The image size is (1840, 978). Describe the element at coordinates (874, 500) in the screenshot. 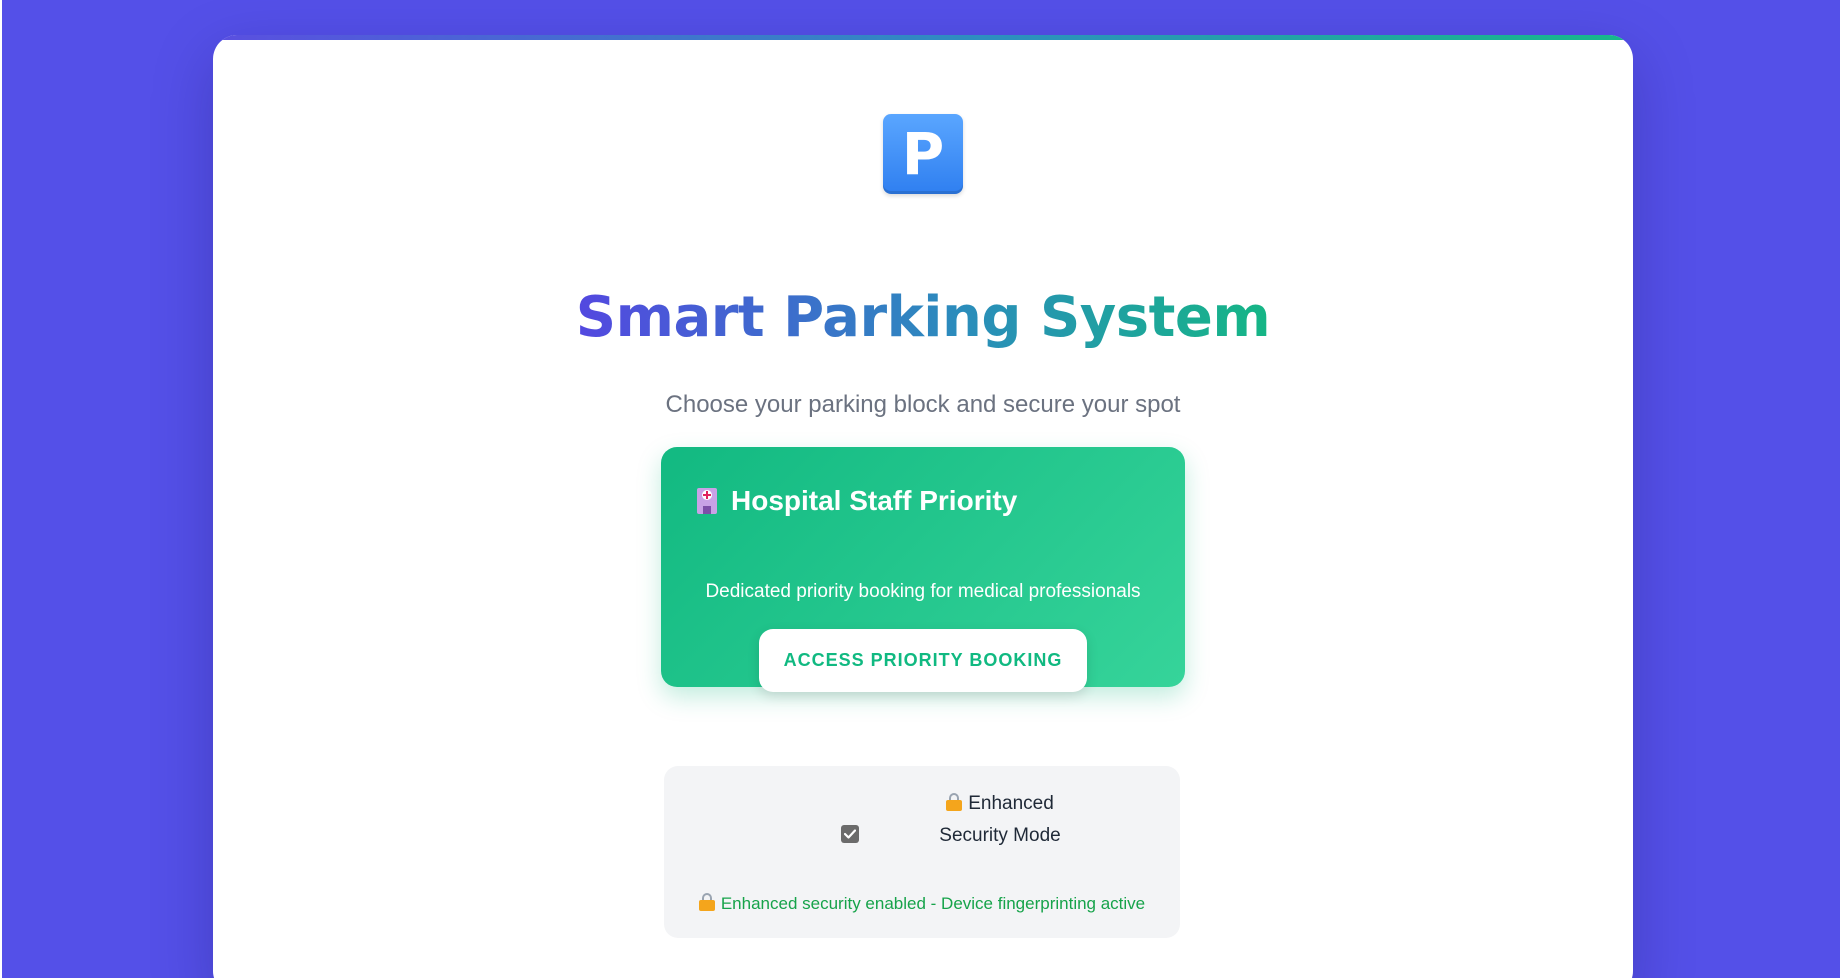

I see `priority-heading-text: Hospital Staff Priority` at that location.